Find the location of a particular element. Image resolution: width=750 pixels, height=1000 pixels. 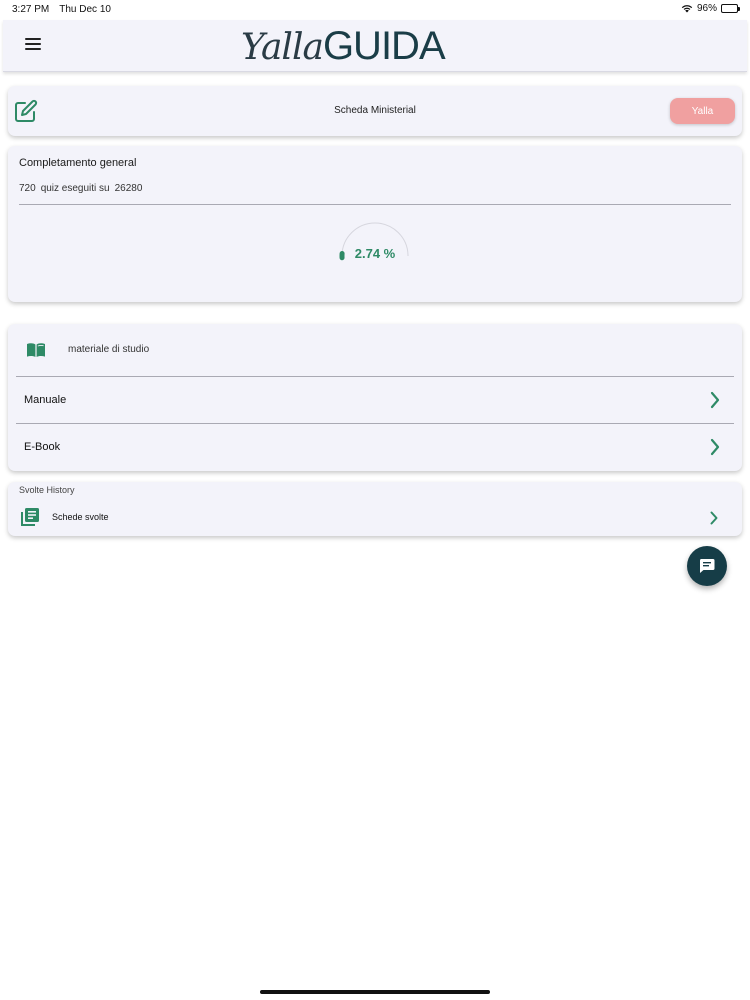

quiz-count-text: quiz eseguiti su is located at coordinates (75, 188).